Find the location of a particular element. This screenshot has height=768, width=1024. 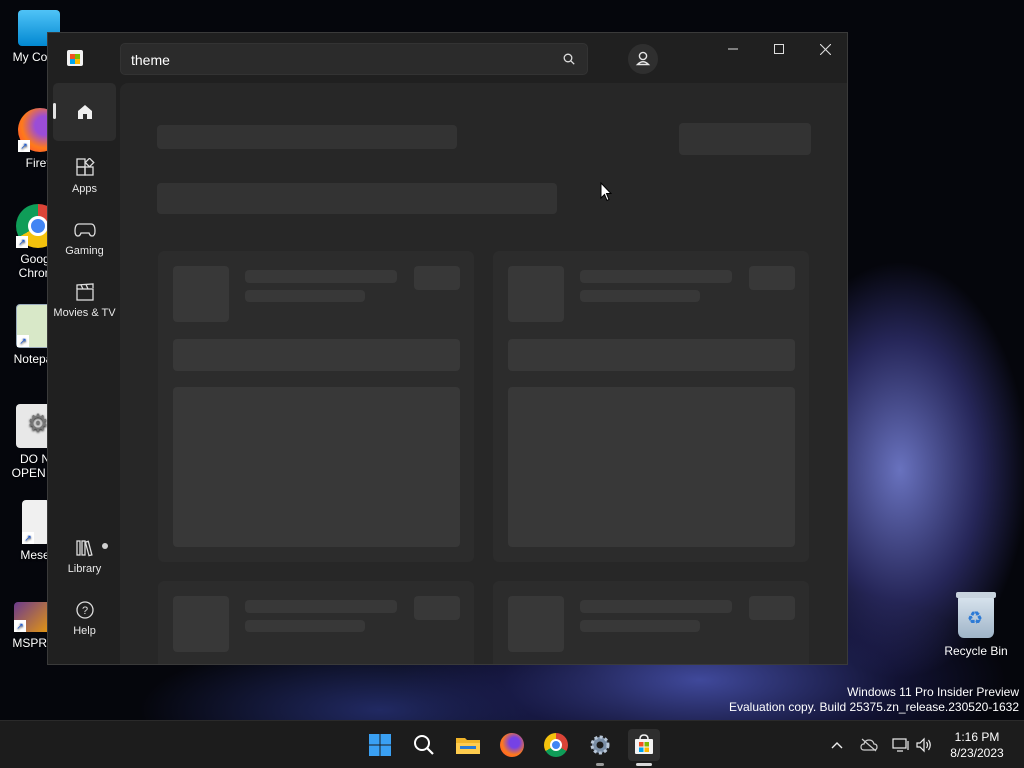

title-bar is located at coordinates (447, 58).